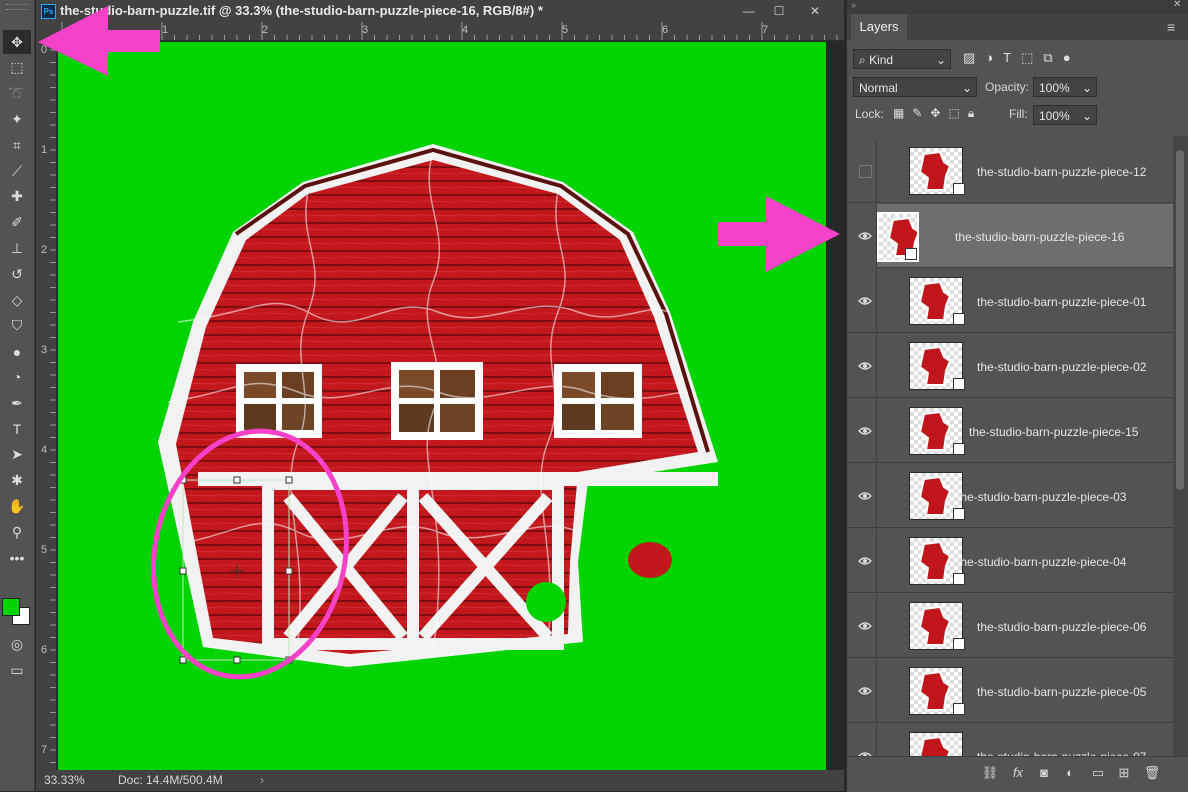 The width and height of the screenshot is (1188, 792). Describe the element at coordinates (17, 197) in the screenshot. I see `healing-tool-icon: ✚` at that location.